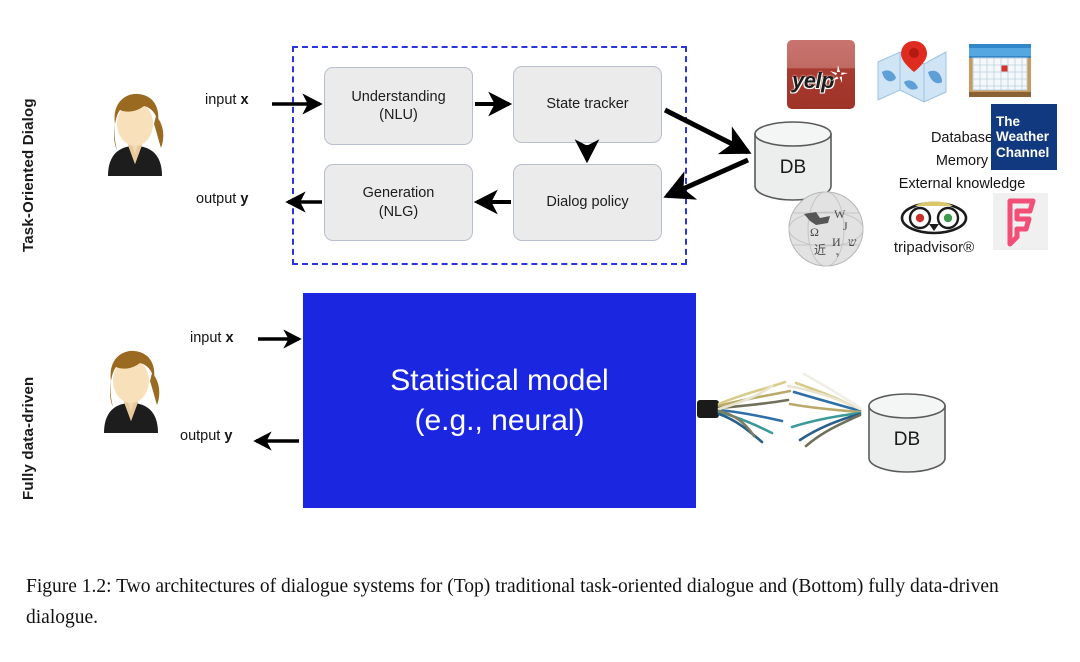  What do you see at coordinates (934, 218) in the screenshot?
I see `tripadvisor-owl-icon` at bounding box center [934, 218].